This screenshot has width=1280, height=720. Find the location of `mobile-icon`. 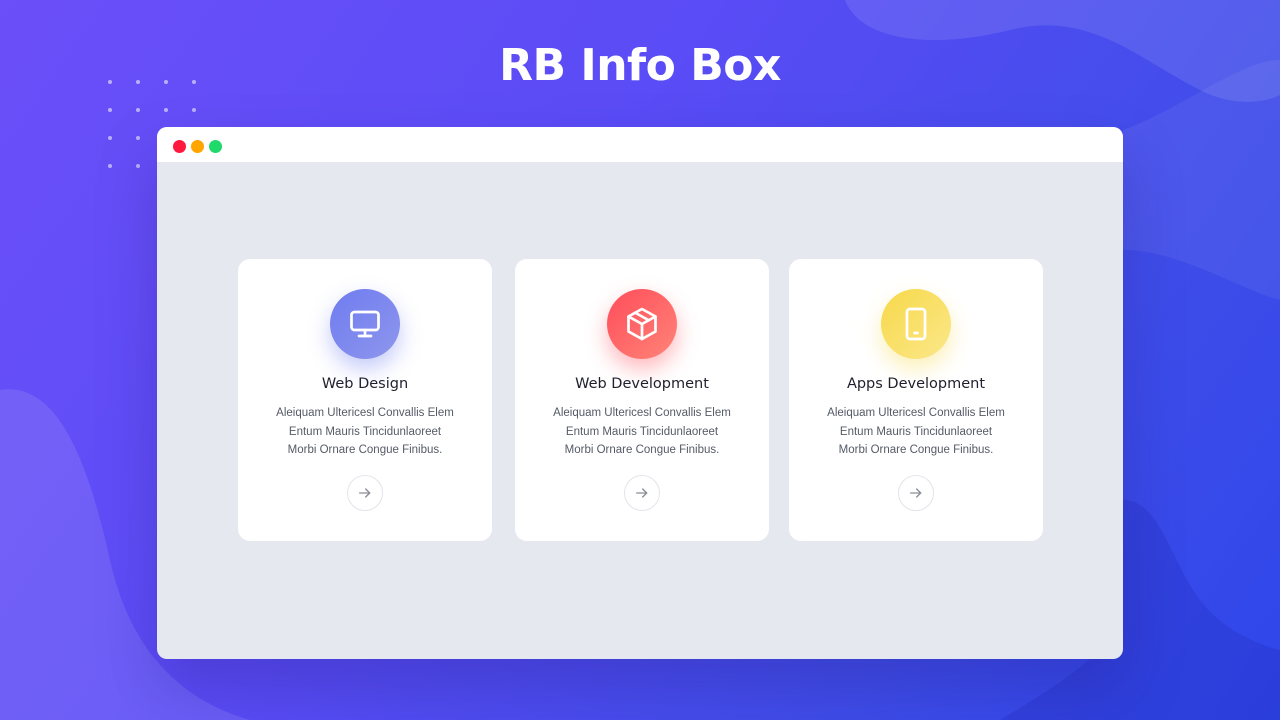

mobile-icon is located at coordinates (916, 324).